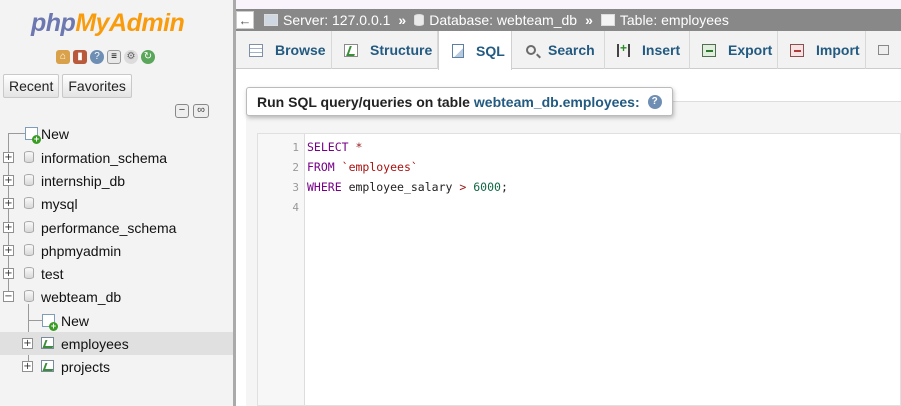  I want to click on line-number: 1, so click(295, 147).